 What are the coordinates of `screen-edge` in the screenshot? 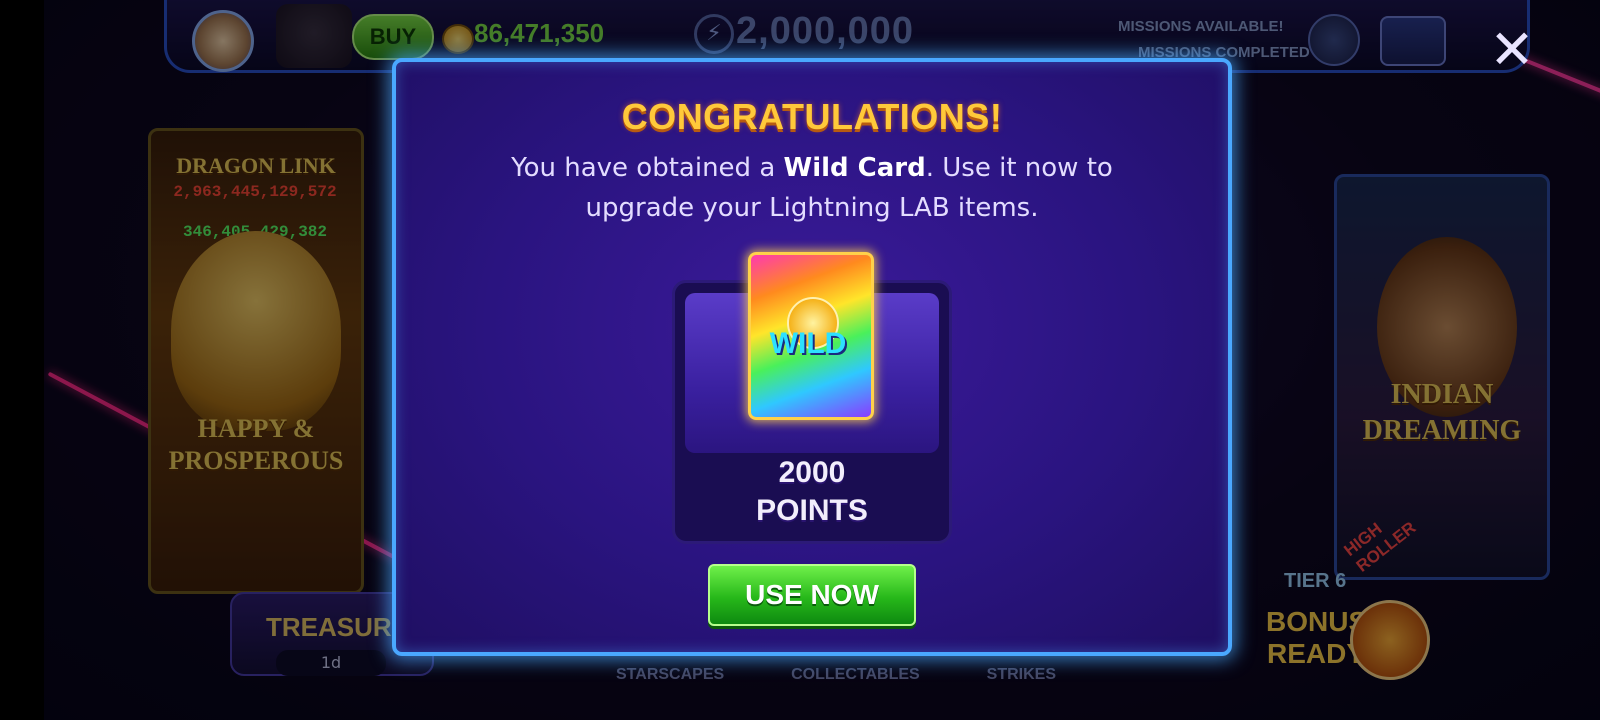 It's located at (22, 360).